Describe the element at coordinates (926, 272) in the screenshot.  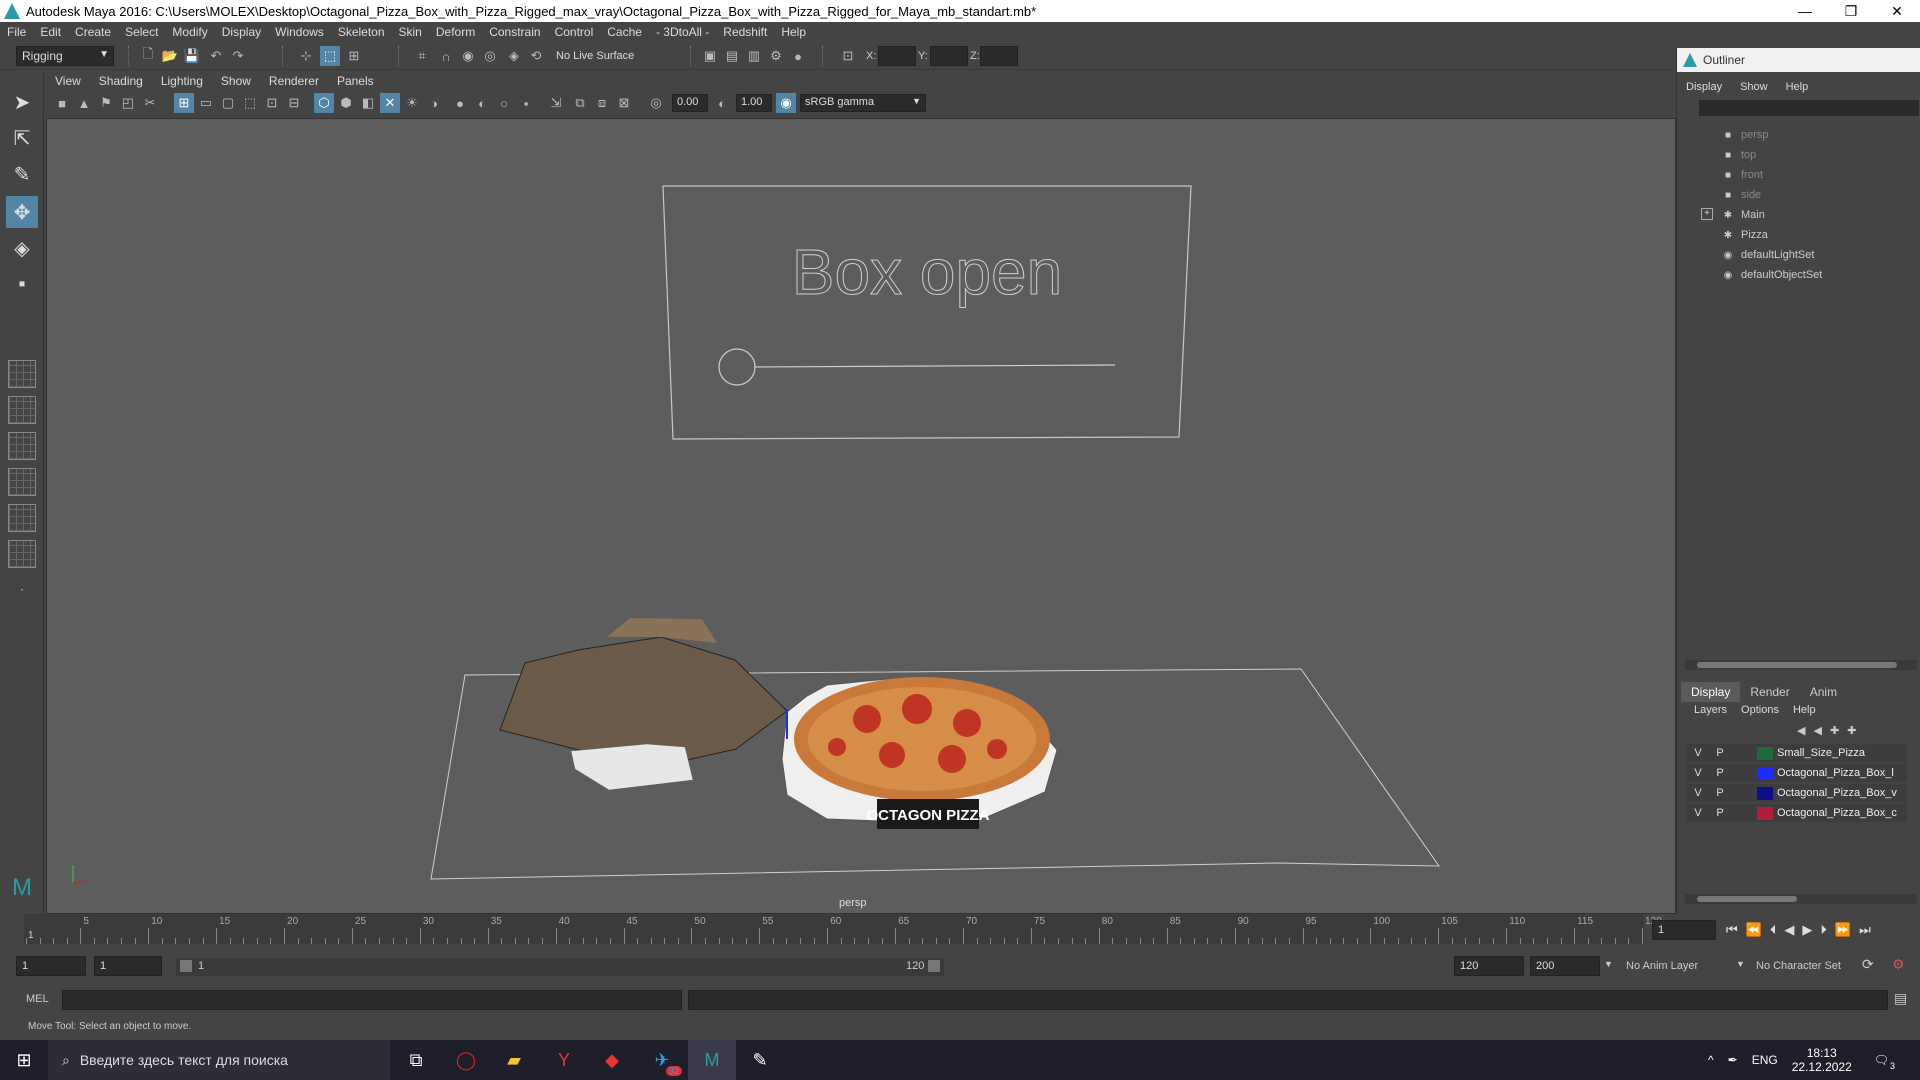
I see `box-open-text: Box open` at that location.